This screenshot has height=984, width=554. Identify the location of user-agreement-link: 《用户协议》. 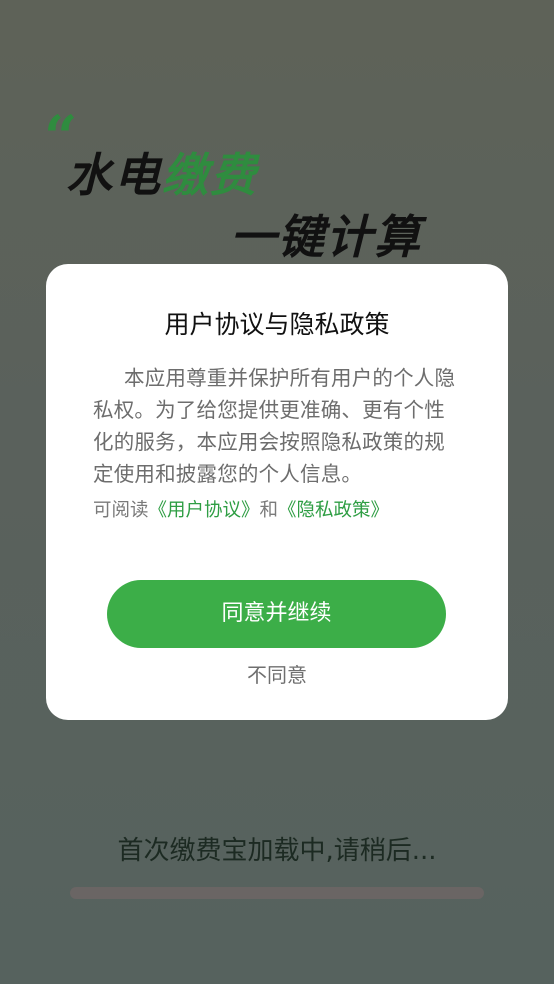
(204, 510).